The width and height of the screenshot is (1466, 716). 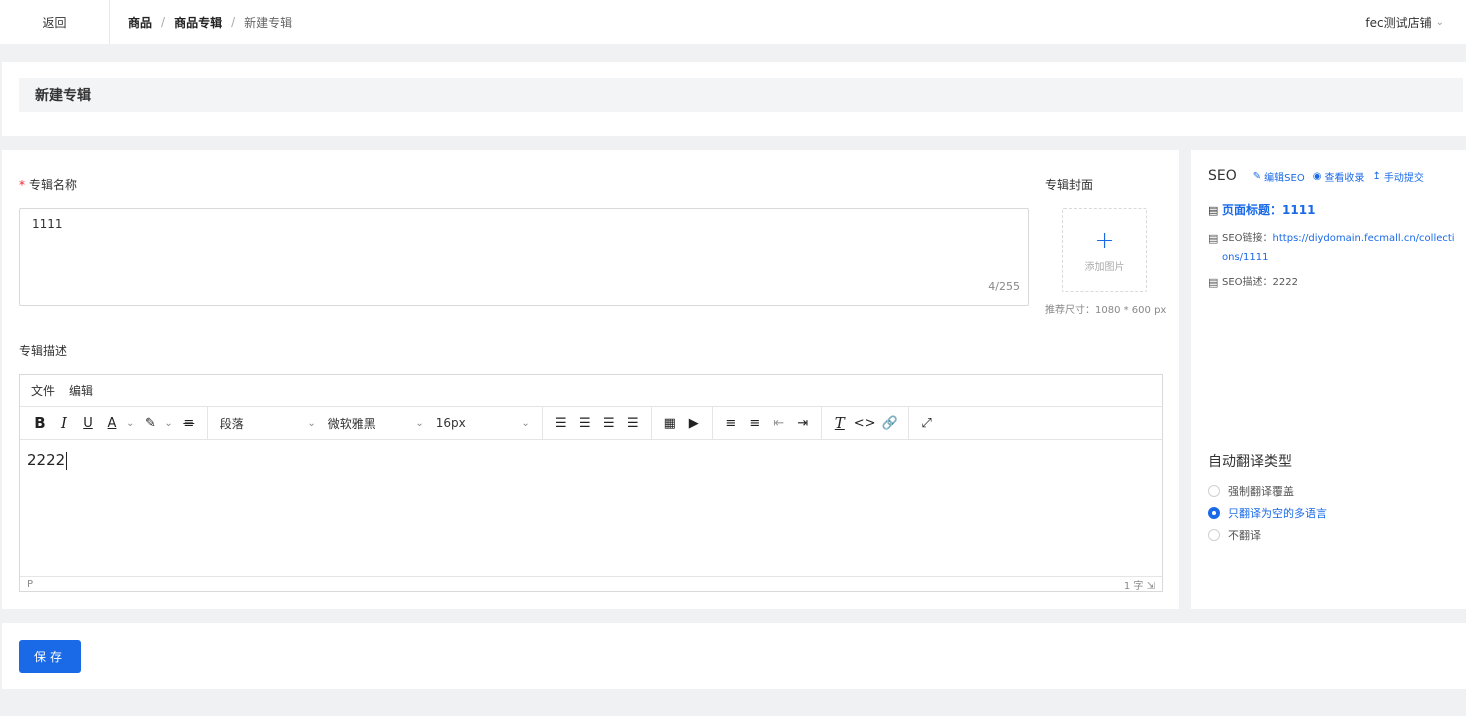 I want to click on highlight-color-icon: ✎, so click(x=150, y=423).